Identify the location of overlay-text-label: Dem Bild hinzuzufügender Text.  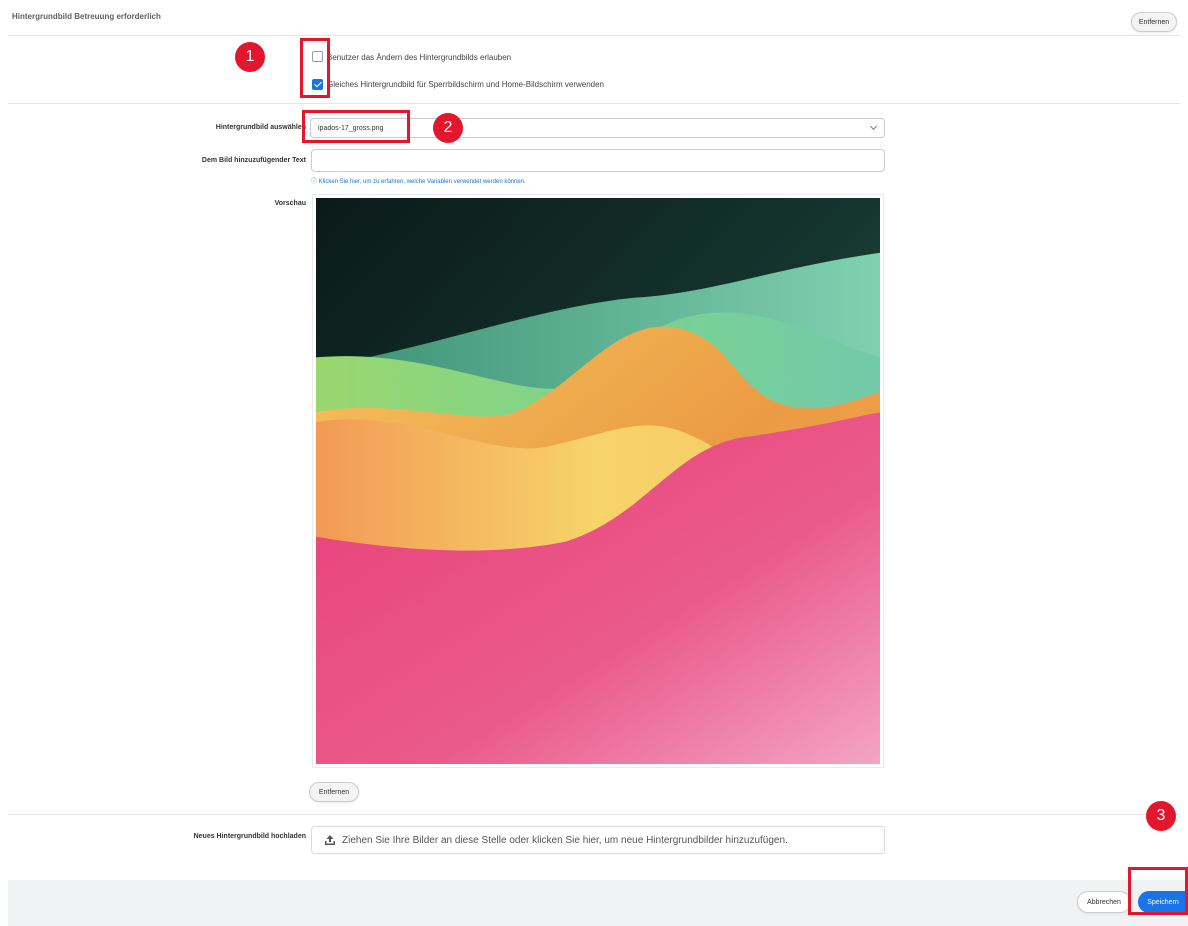
(253, 160).